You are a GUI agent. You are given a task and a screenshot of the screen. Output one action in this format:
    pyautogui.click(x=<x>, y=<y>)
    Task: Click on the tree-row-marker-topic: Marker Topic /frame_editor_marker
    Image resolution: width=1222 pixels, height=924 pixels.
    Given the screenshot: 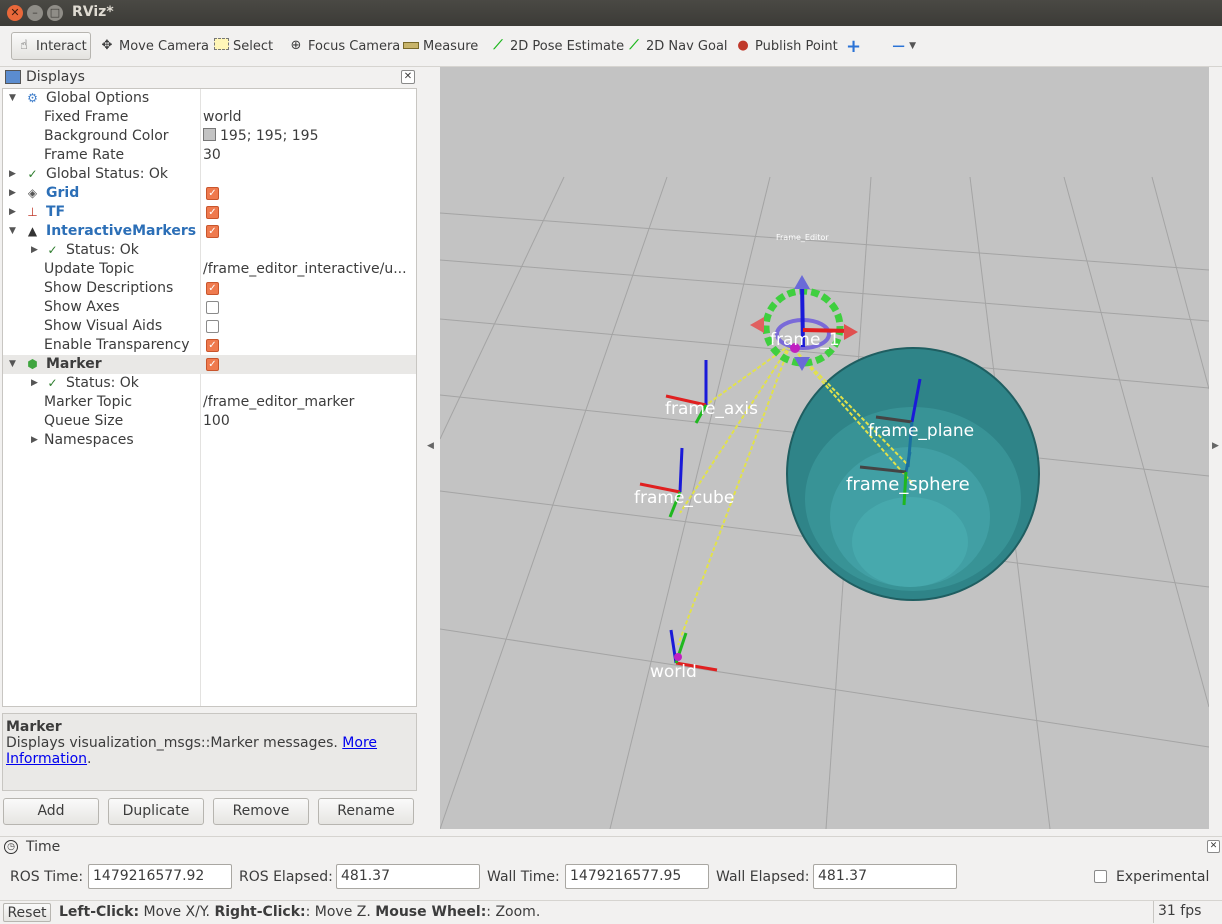 What is the action you would take?
    pyautogui.click(x=209, y=402)
    